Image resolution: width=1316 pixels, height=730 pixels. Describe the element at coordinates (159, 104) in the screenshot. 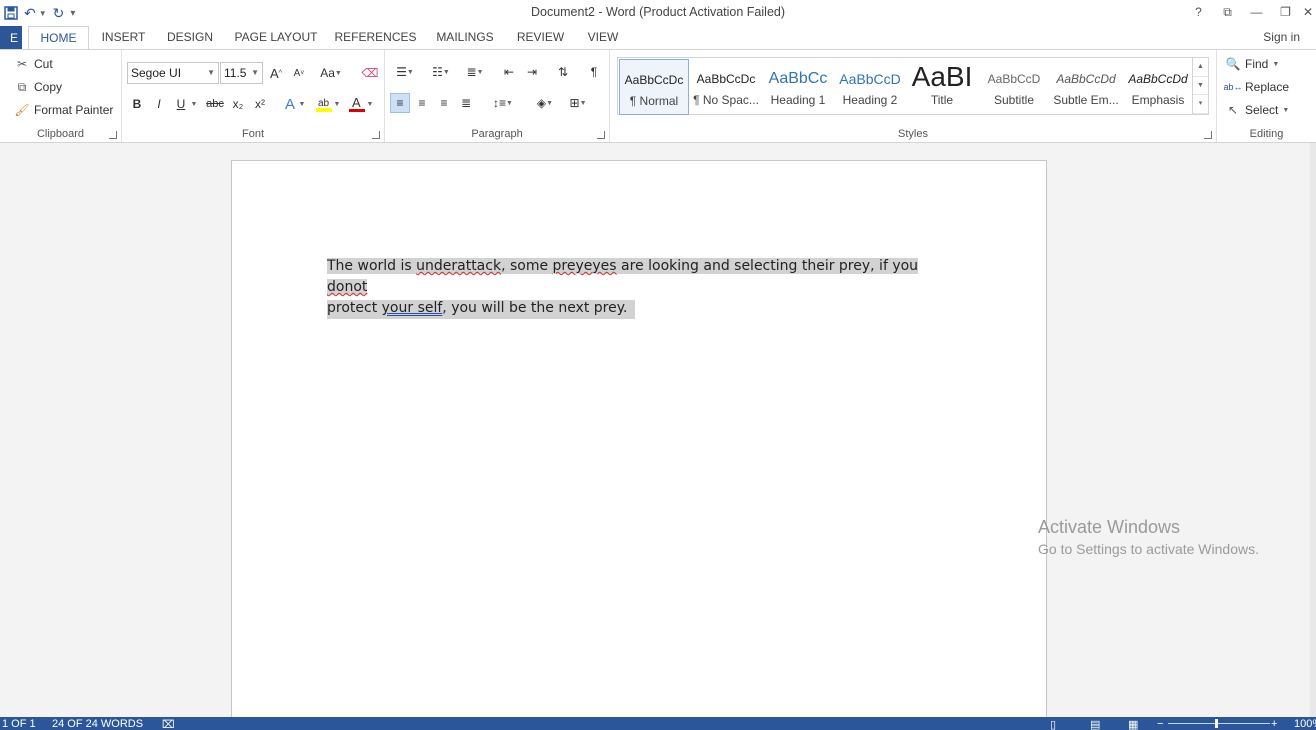

I see `italic-button: I` at that location.